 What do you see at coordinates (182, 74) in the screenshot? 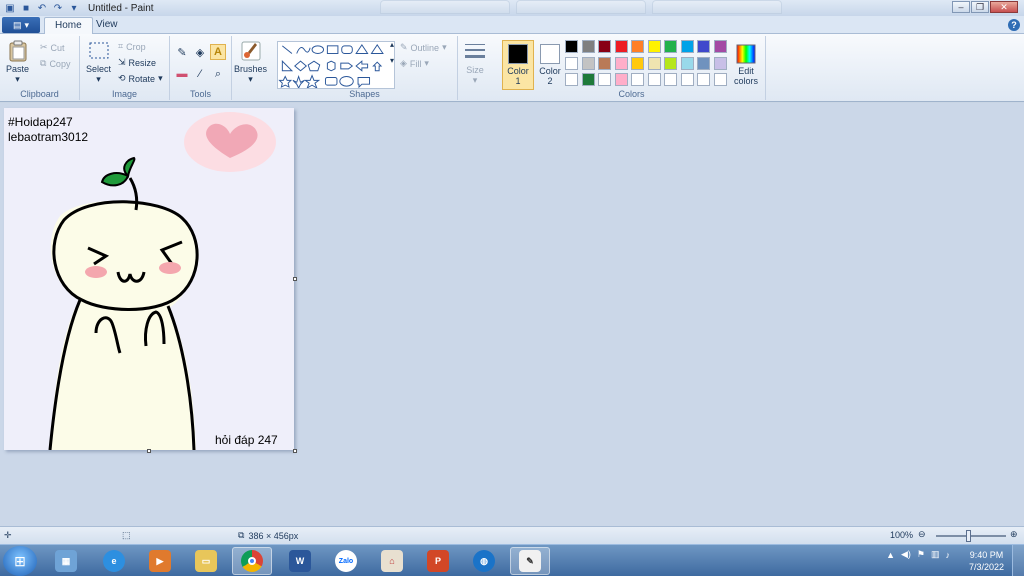
I see `eraser-icon: ▬` at bounding box center [182, 74].